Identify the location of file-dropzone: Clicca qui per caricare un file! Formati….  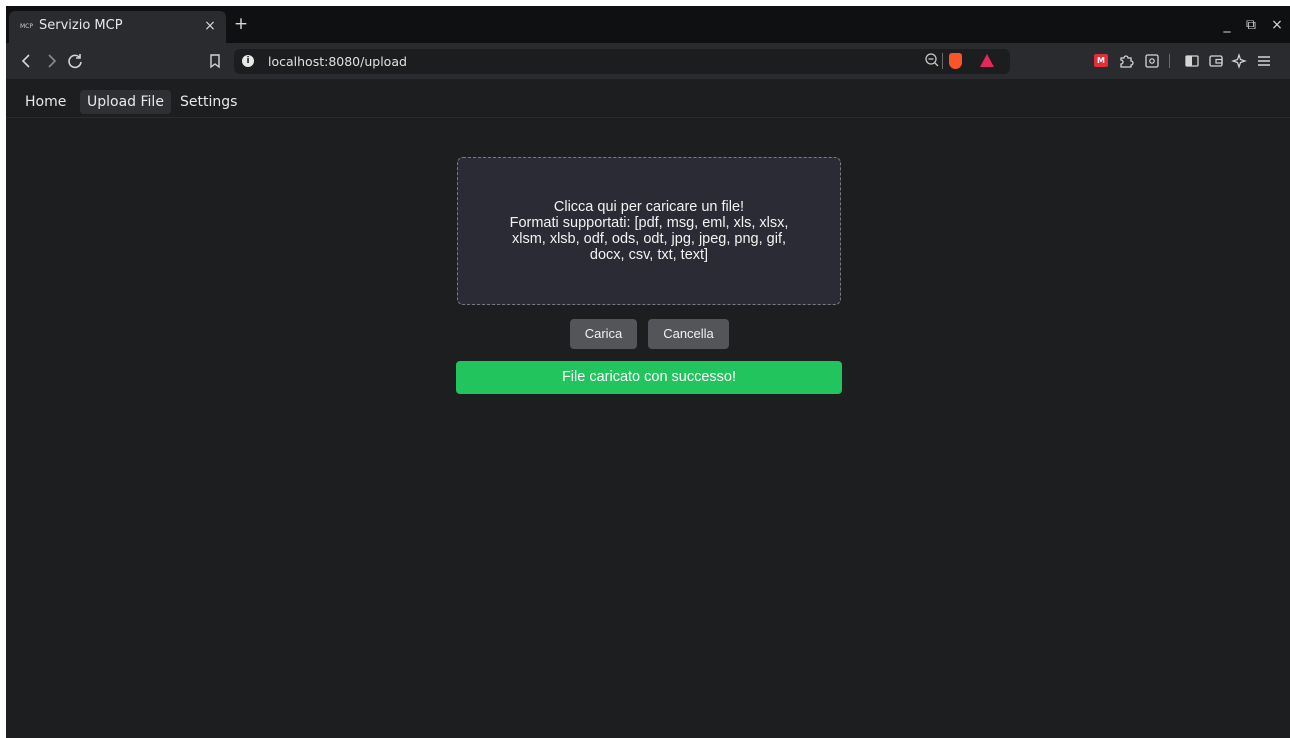
(649, 231).